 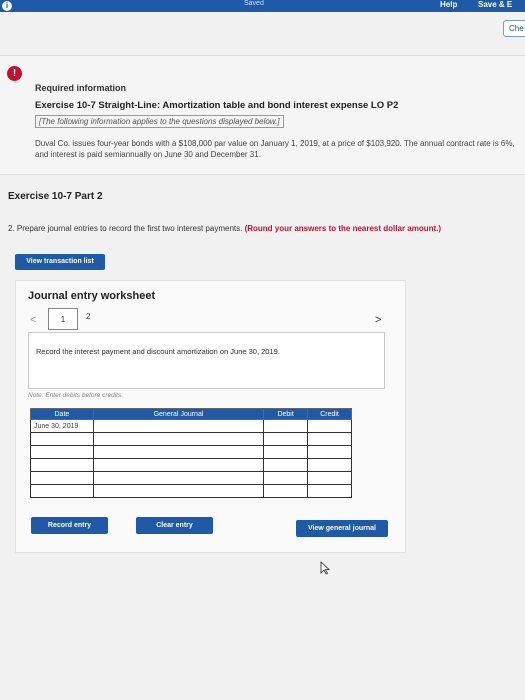 I want to click on prompt-box, so click(x=206, y=360).